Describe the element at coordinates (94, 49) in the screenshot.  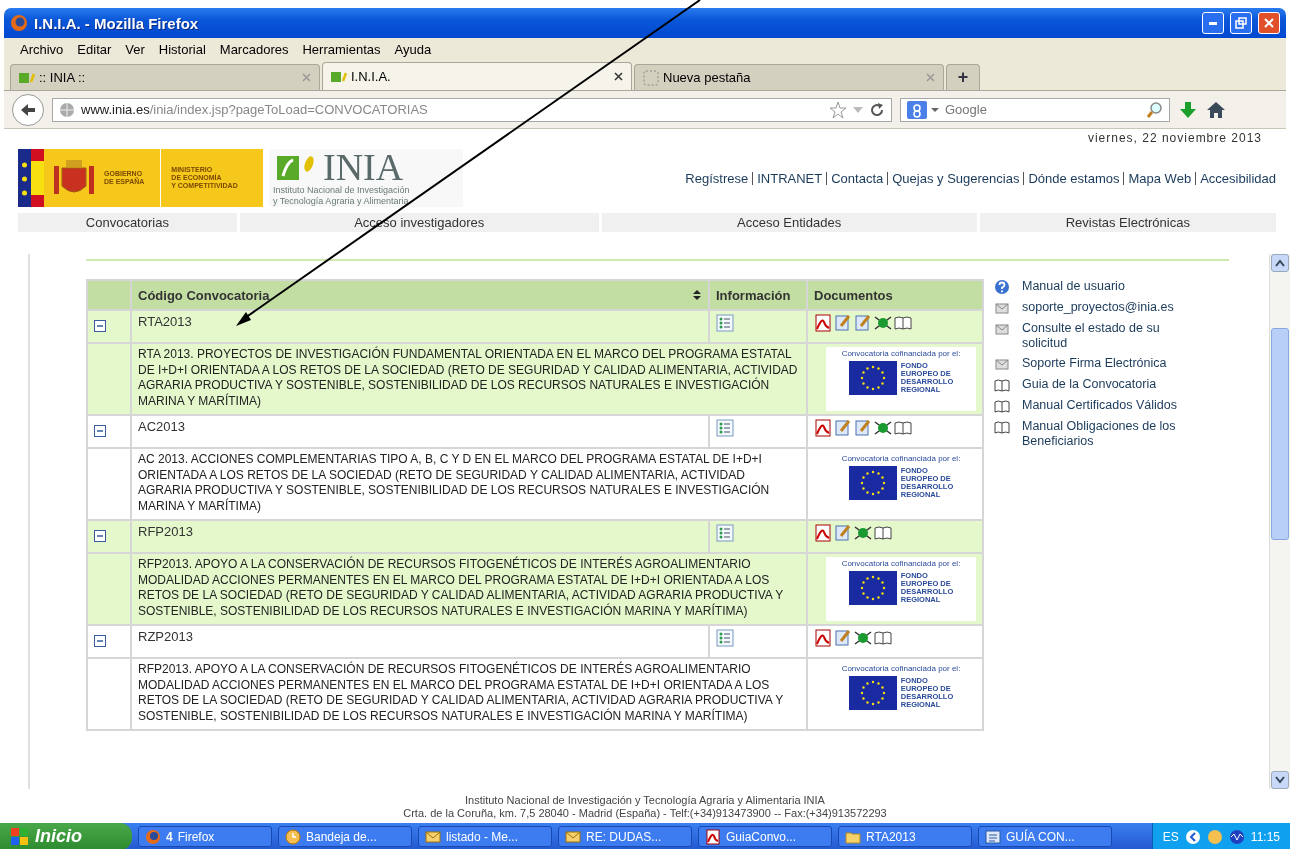
I see `menu-item: Editar` at that location.